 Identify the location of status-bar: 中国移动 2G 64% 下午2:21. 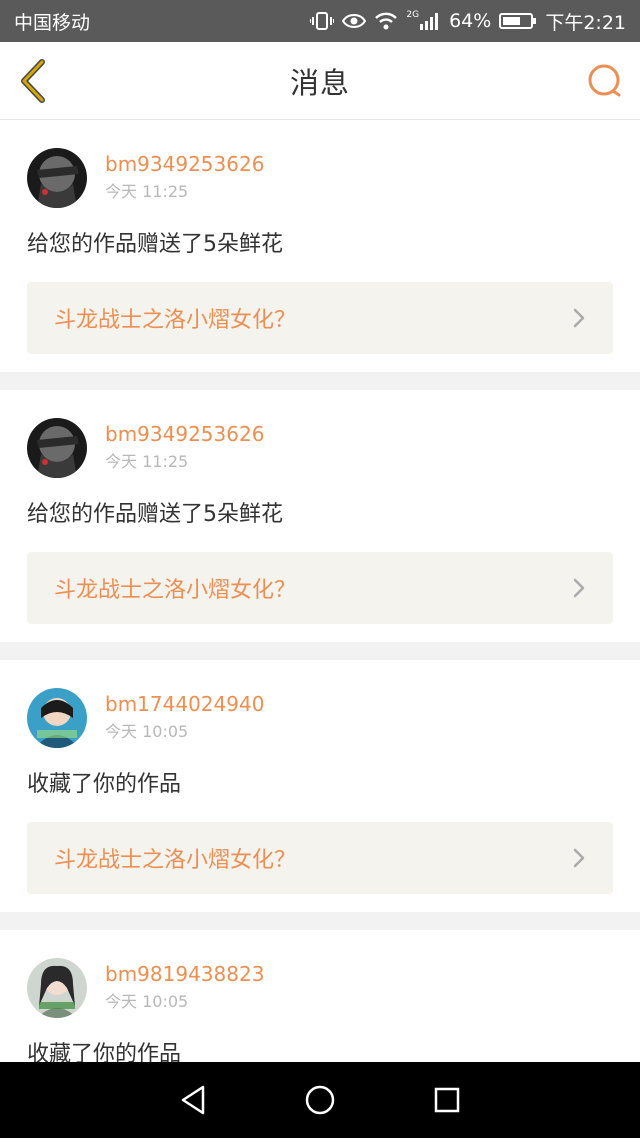
(320, 21).